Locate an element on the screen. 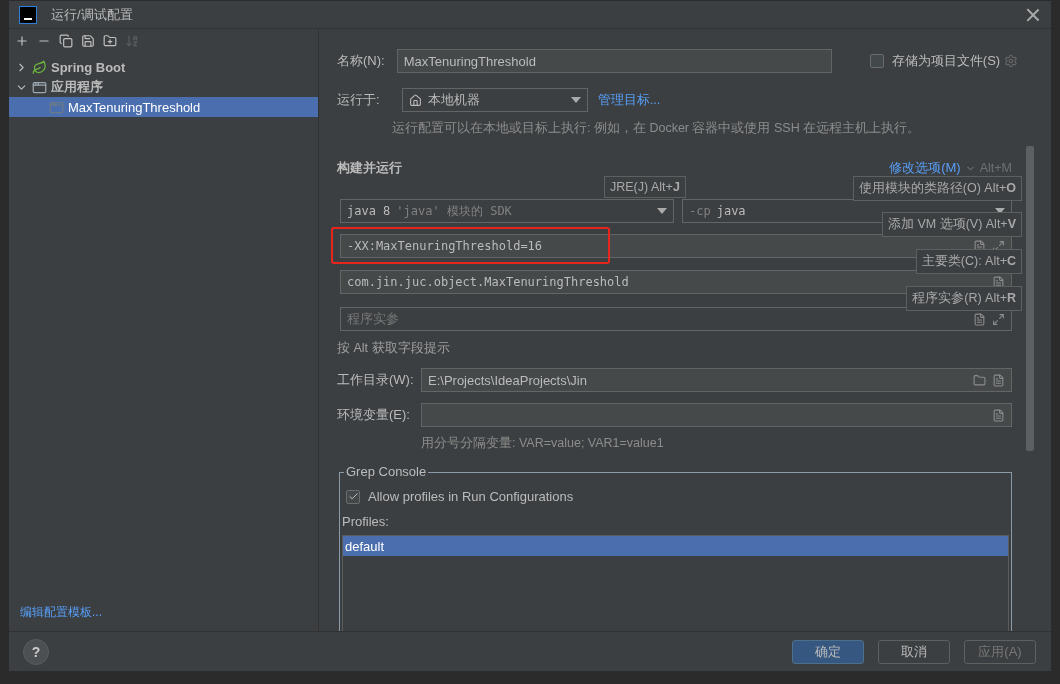 The width and height of the screenshot is (1060, 684). copy-icon is located at coordinates (66, 41).